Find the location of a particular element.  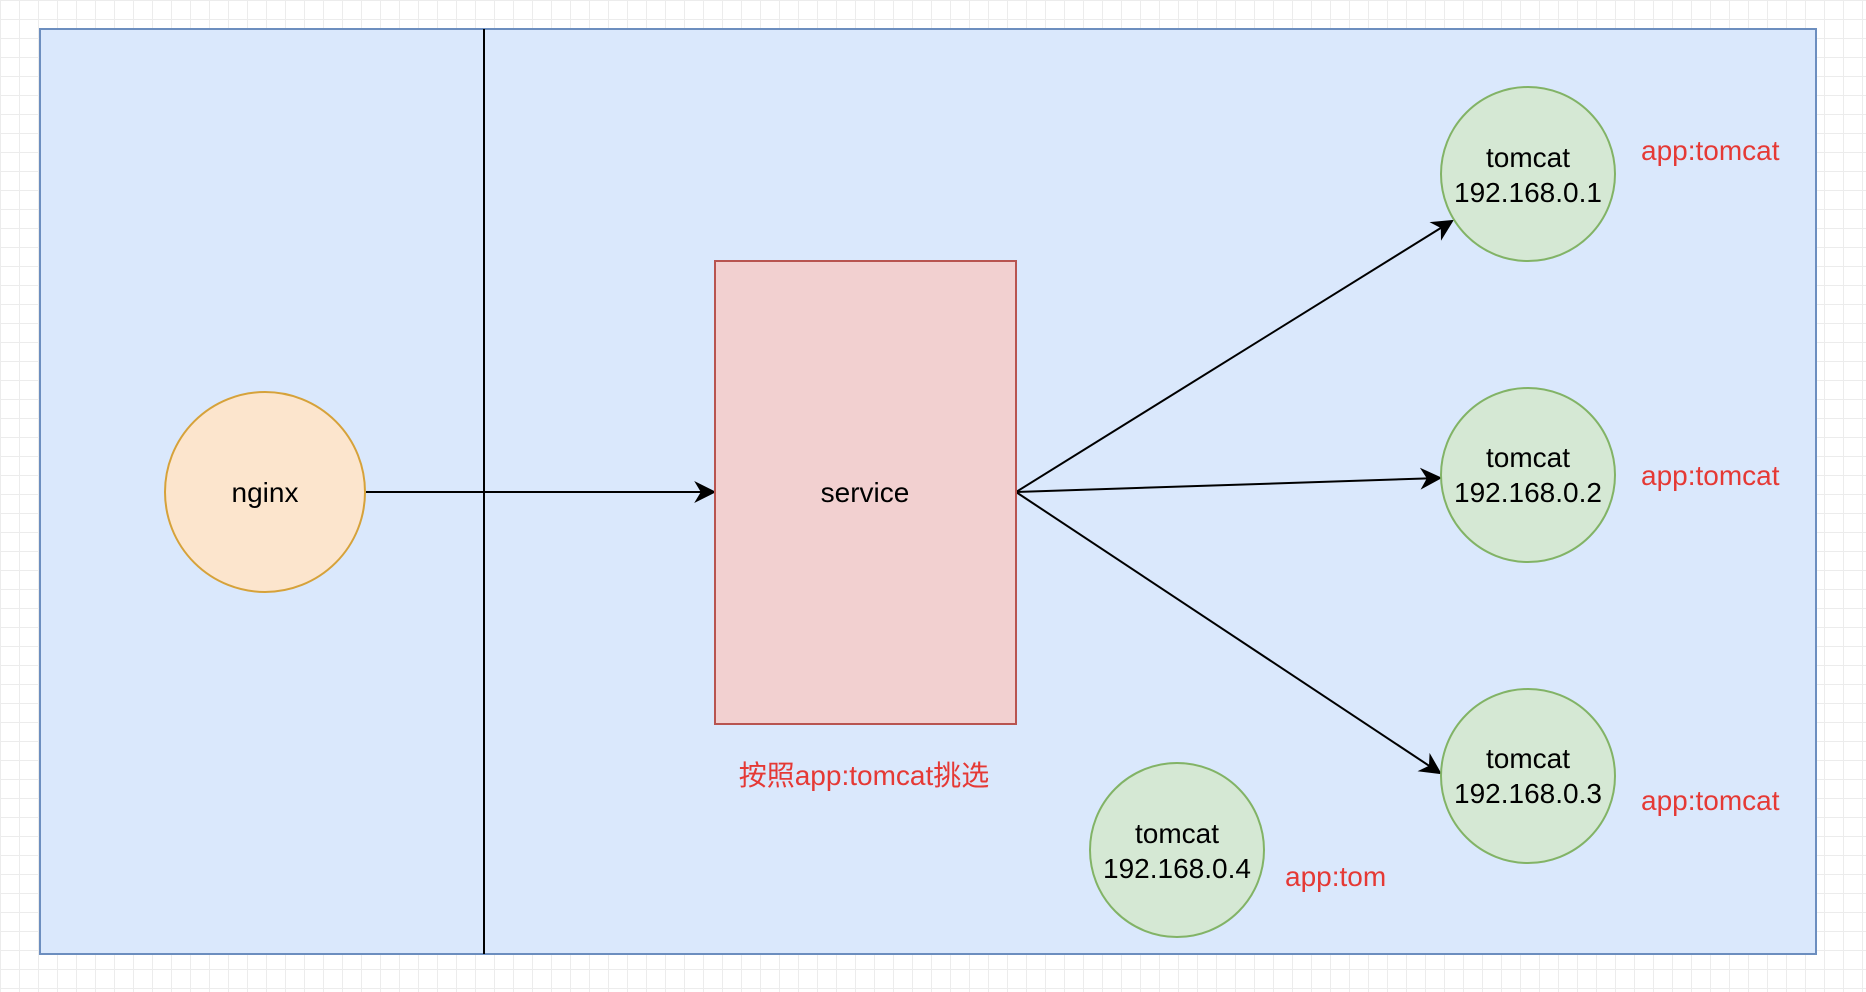

pod-node-3: tomcat 192.168.0.3 is located at coordinates (1528, 776).